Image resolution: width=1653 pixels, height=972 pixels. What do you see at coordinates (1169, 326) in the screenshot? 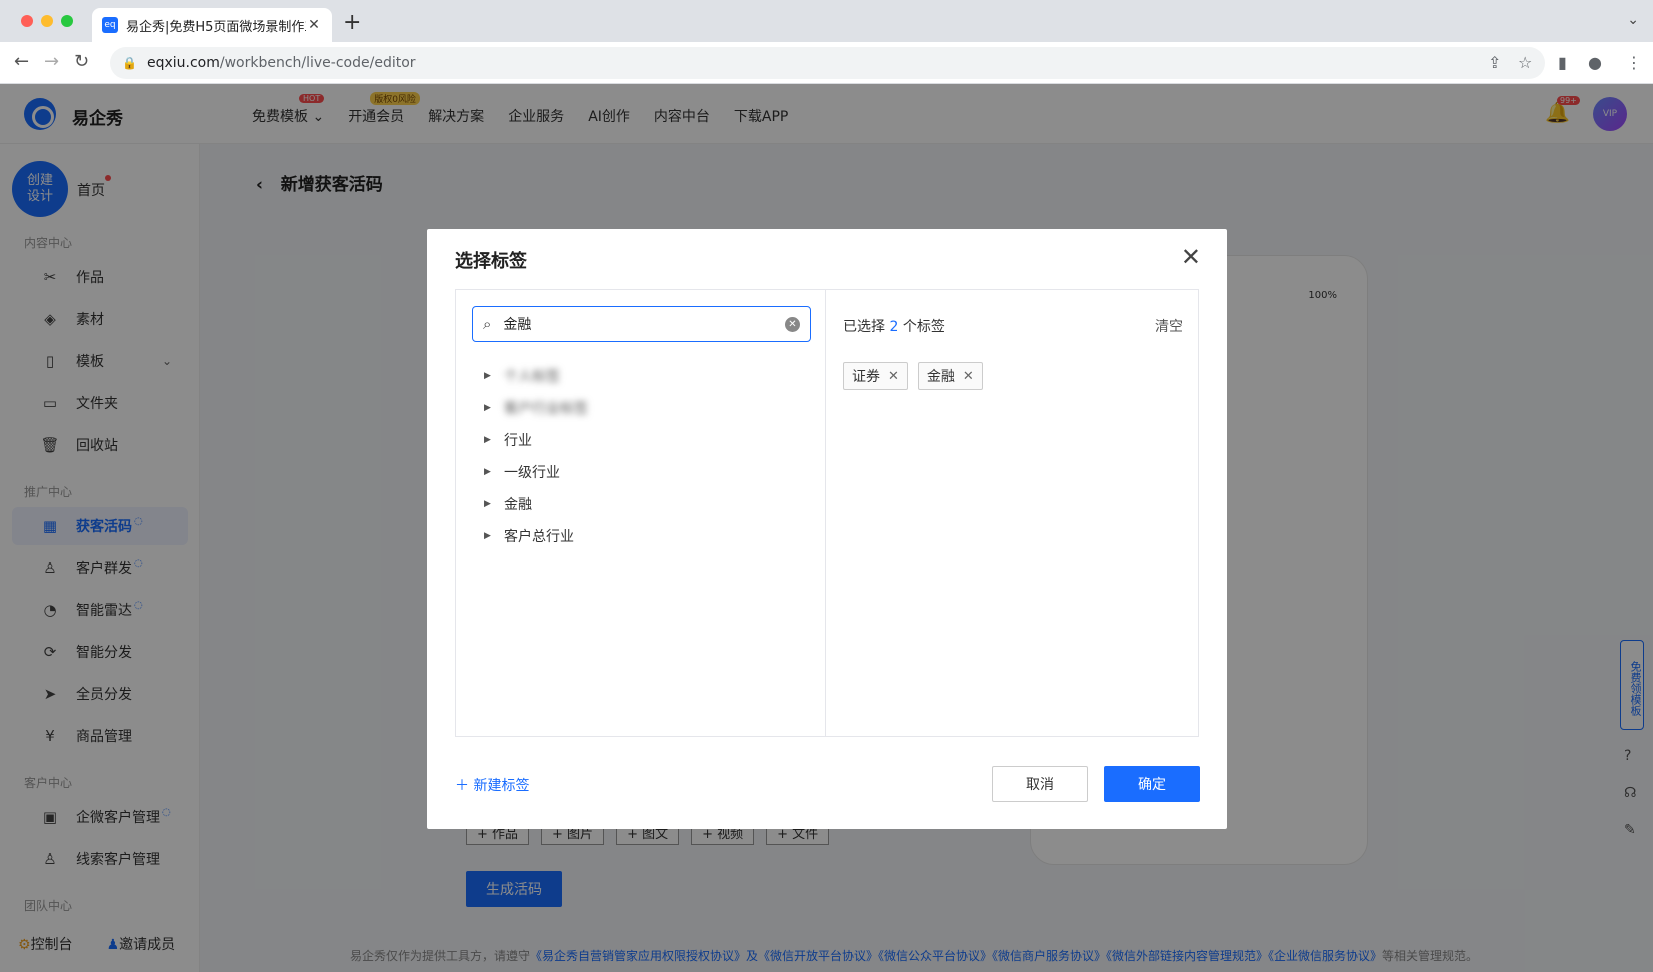
I see `clear-all-button: 清空` at bounding box center [1169, 326].